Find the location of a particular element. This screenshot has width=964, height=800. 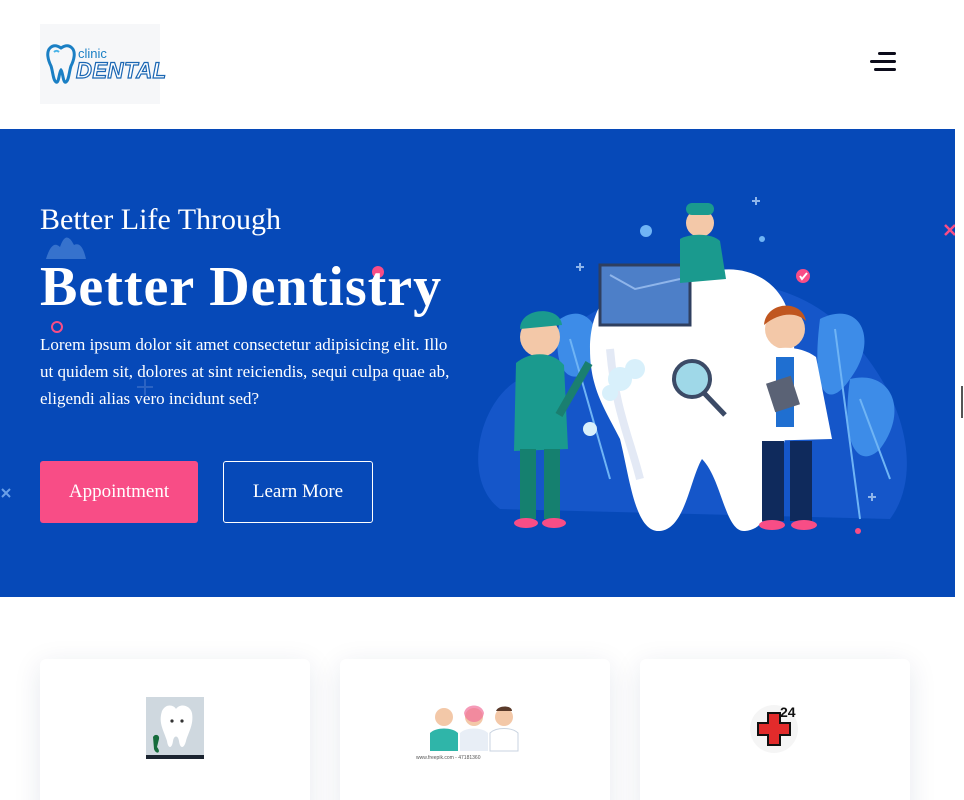

service-card is located at coordinates (175, 729).